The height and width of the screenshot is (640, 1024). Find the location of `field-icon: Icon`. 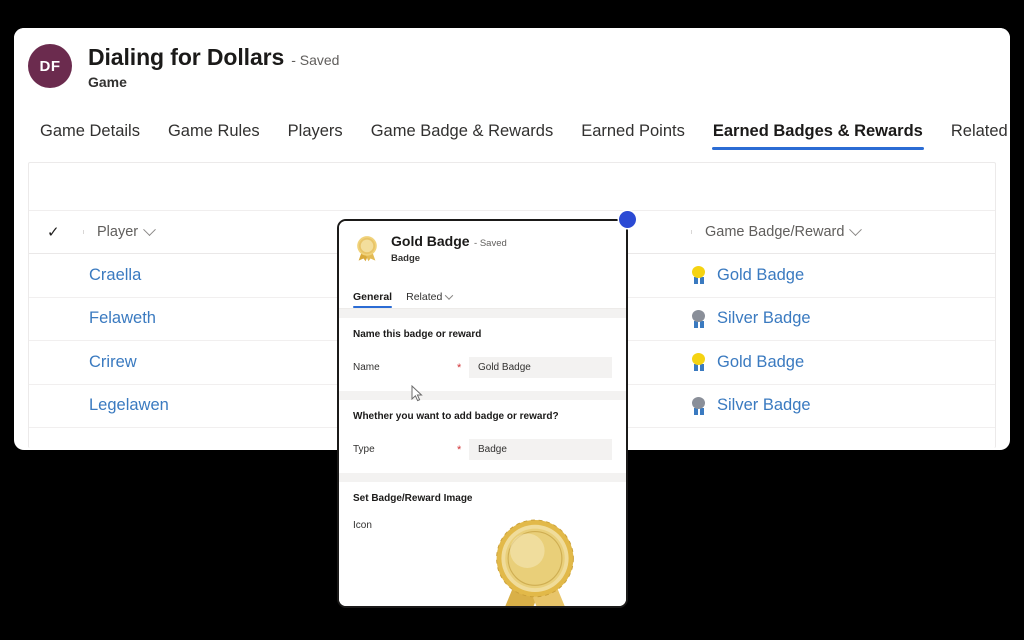

field-icon: Icon is located at coordinates (482, 562).